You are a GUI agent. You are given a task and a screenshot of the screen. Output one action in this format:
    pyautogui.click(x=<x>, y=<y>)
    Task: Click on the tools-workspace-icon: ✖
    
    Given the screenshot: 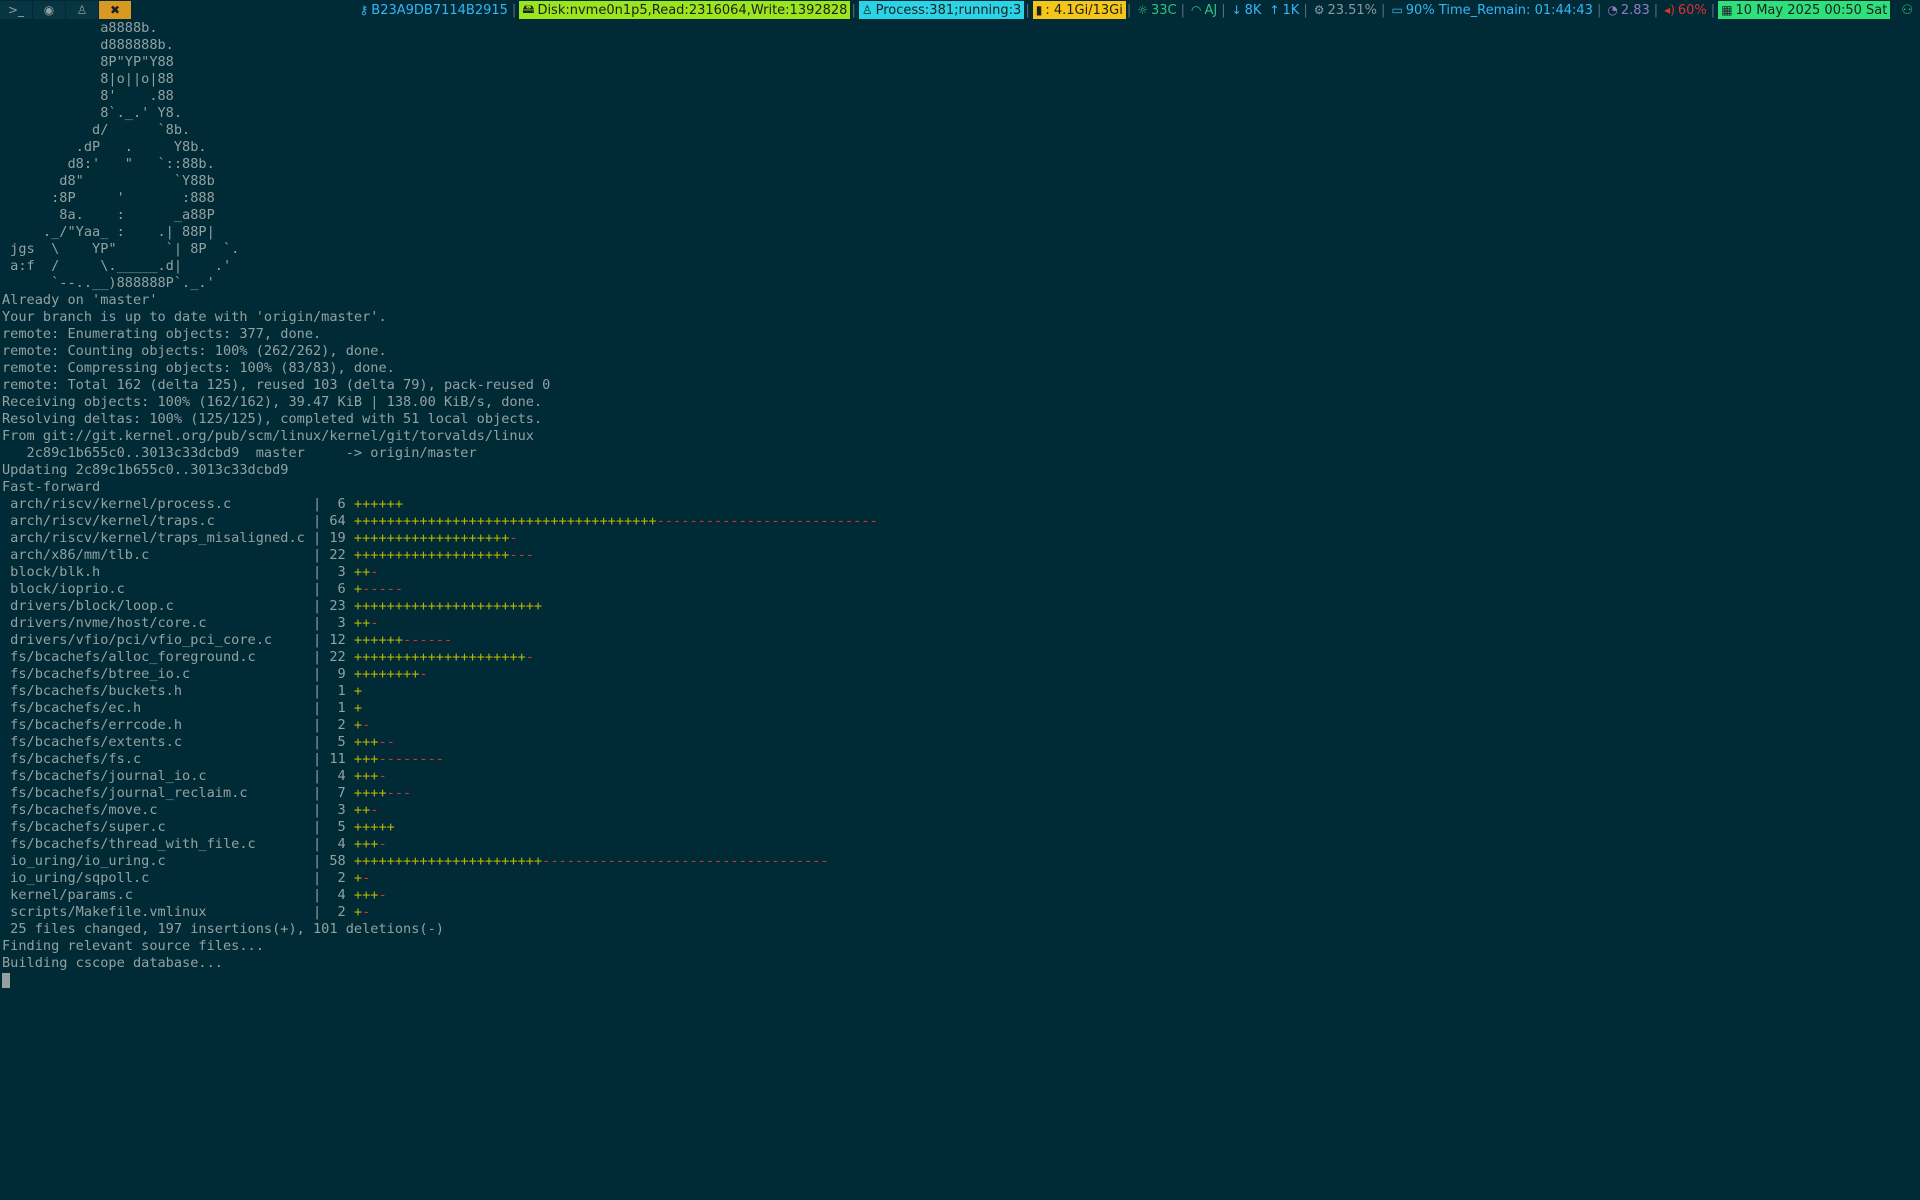 What is the action you would take?
    pyautogui.click(x=115, y=10)
    